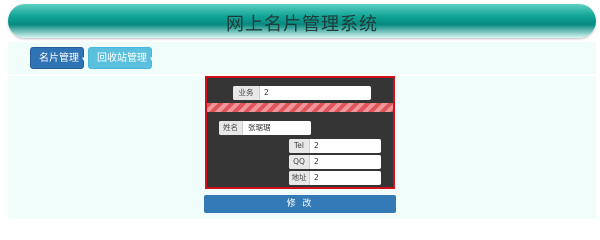 This screenshot has height=240, width=600. What do you see at coordinates (302, 93) in the screenshot?
I see `business-field: 业务 2` at bounding box center [302, 93].